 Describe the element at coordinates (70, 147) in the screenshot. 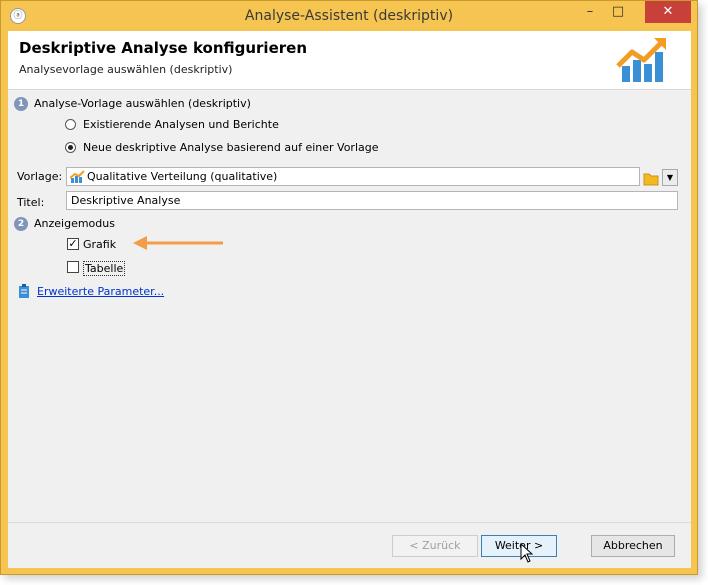

I see `radio-new-analysis` at that location.